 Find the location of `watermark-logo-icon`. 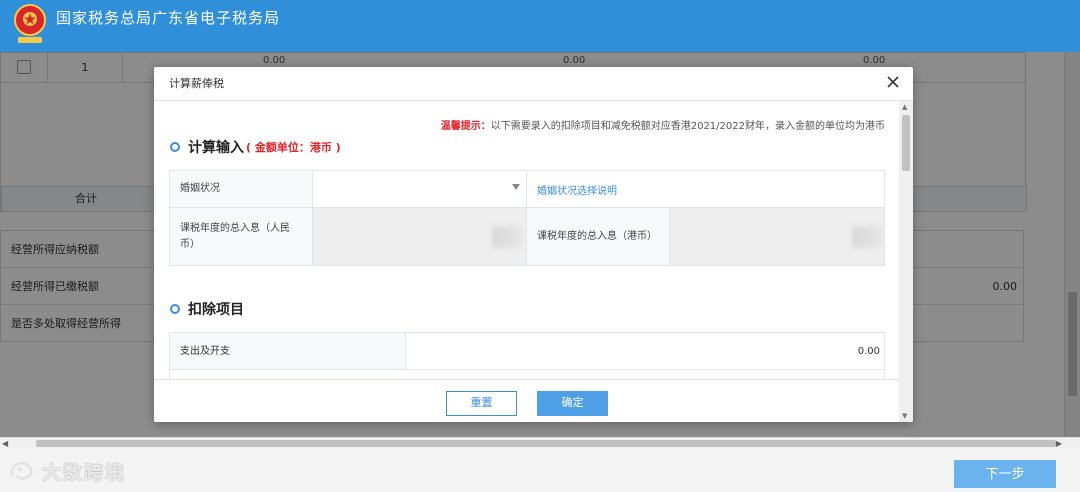

watermark-logo-icon is located at coordinates (21, 470).